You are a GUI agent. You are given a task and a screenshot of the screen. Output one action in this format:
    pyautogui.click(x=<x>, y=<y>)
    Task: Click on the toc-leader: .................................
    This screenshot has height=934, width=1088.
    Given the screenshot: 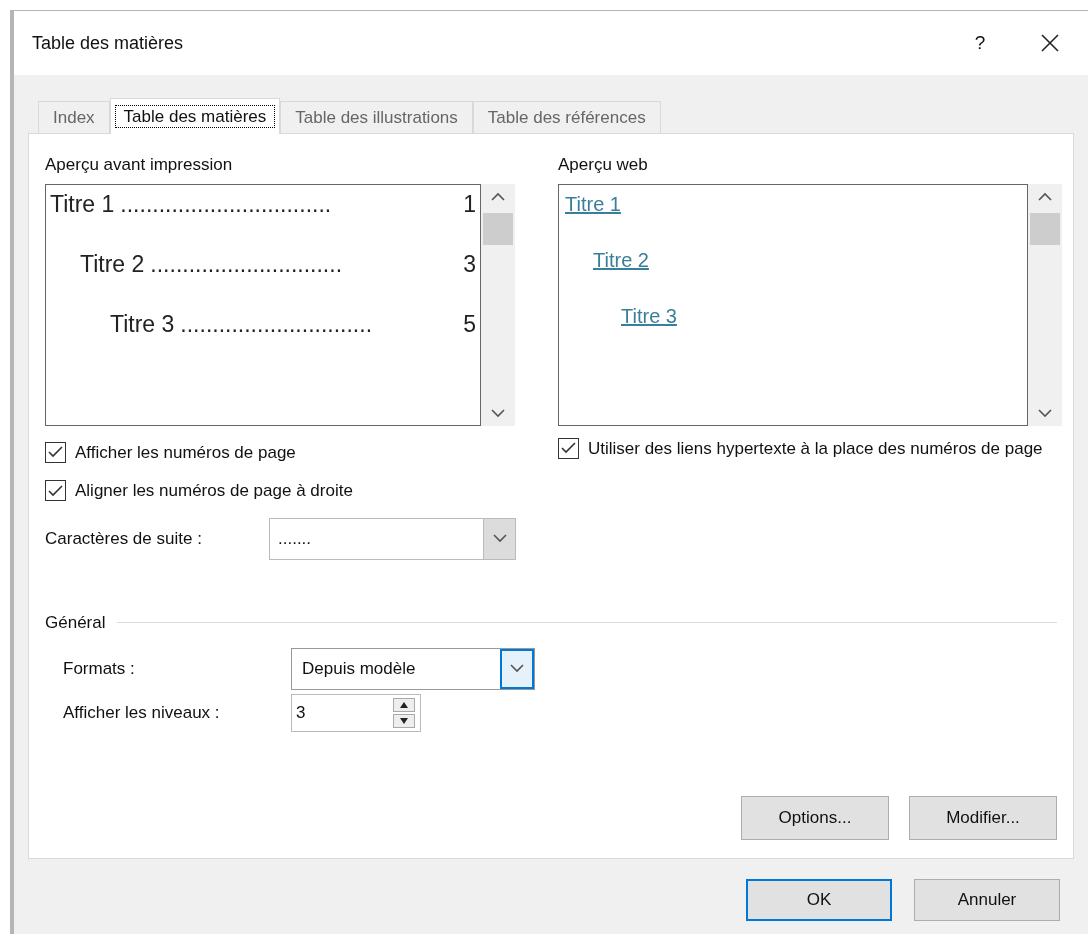 What is the action you would take?
    pyautogui.click(x=226, y=204)
    